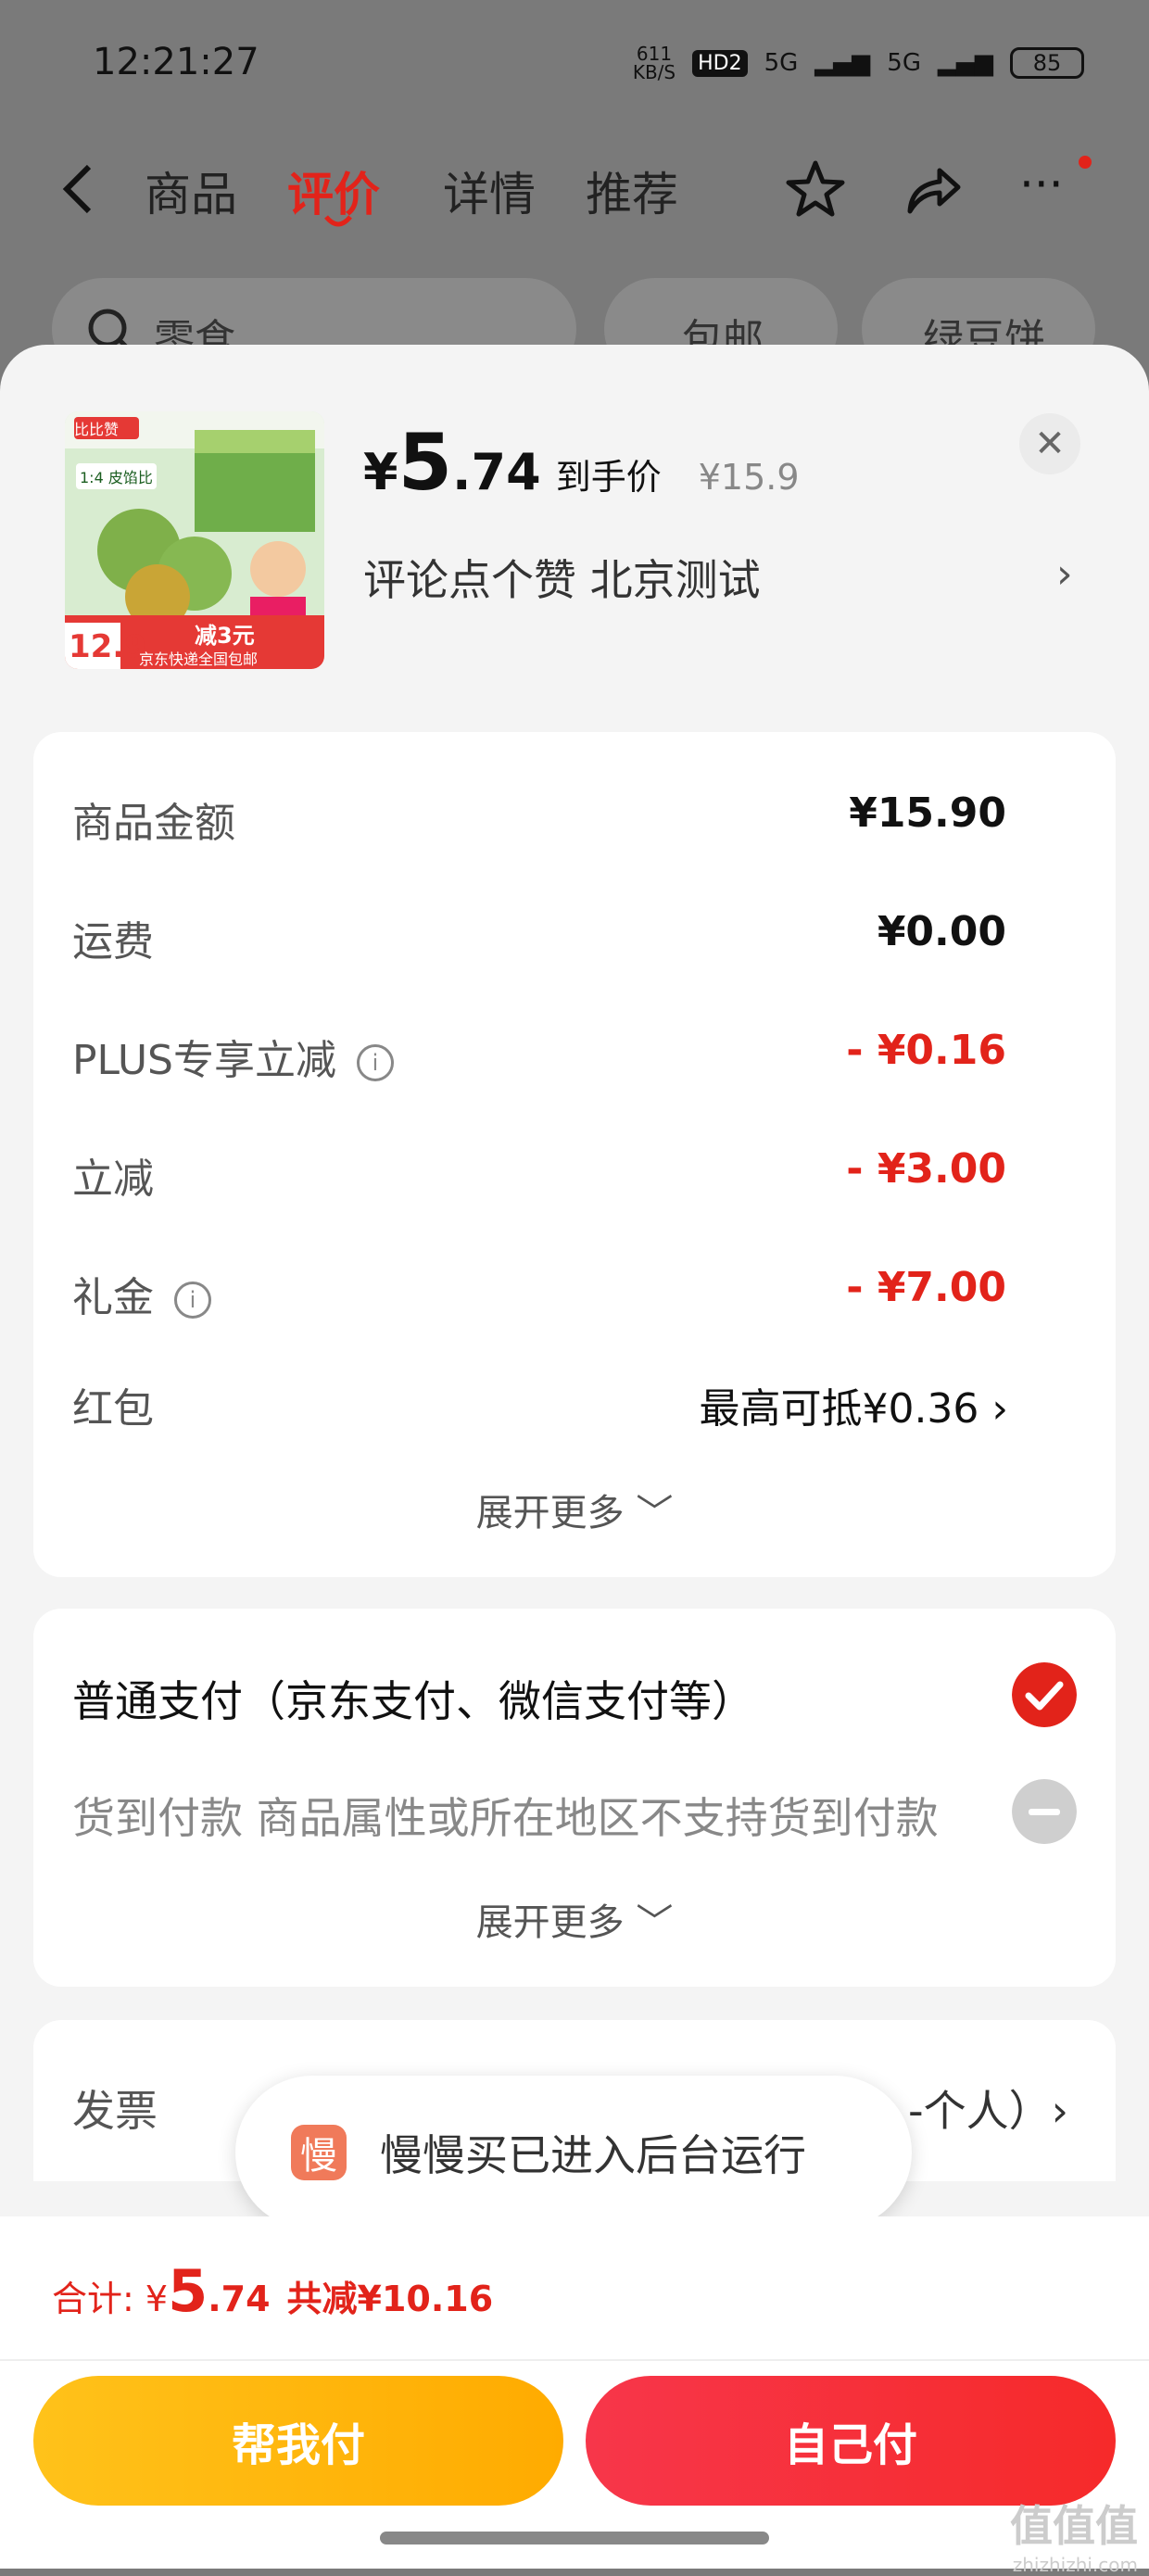 The width and height of the screenshot is (1149, 2576). What do you see at coordinates (225, 636) in the screenshot?
I see `product-image-promo: 减3元` at bounding box center [225, 636].